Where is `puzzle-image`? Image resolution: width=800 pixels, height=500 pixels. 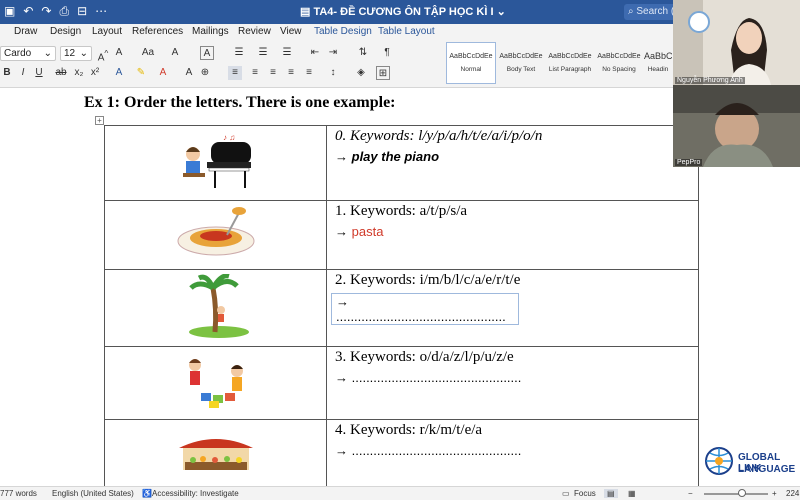
puzzle-image is located at coordinates (215, 383).